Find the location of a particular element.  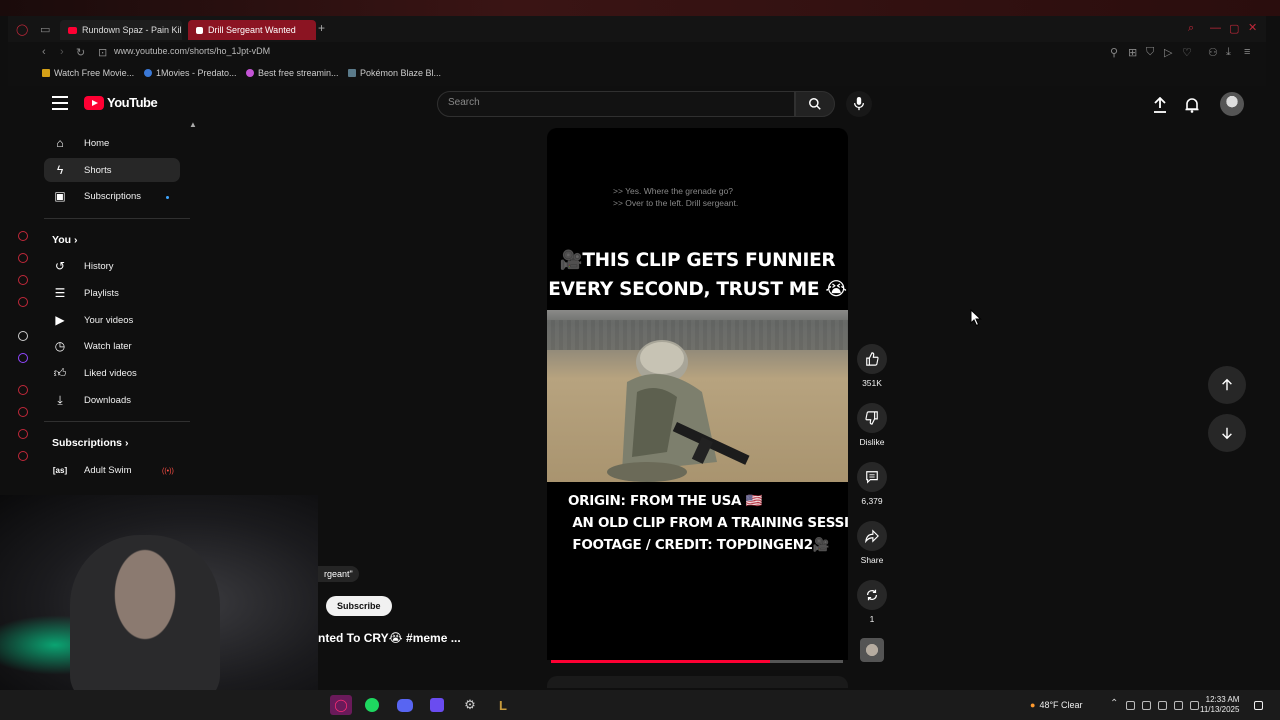

sidebar-item-playlists: ☰ Playlists is located at coordinates (112, 293).